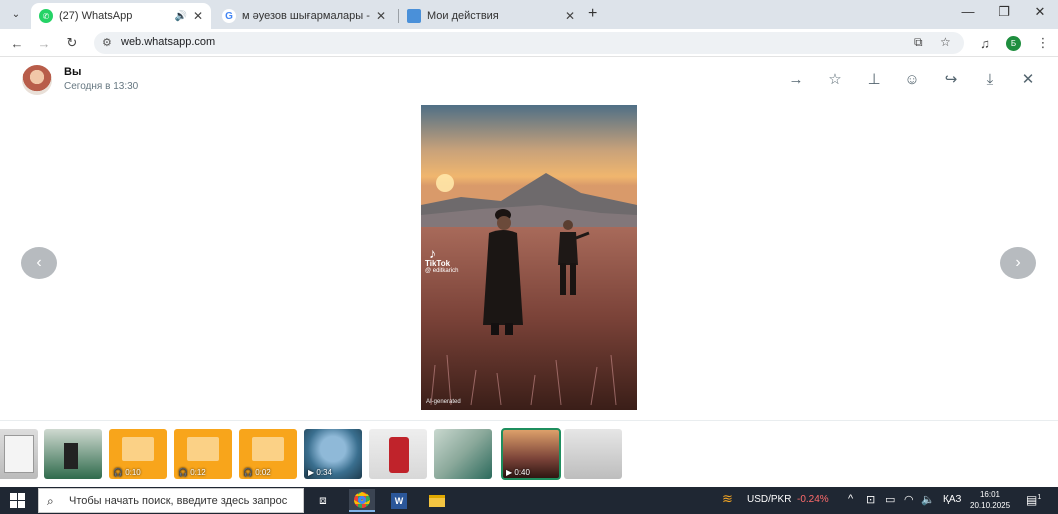 Image resolution: width=1058 pixels, height=514 pixels. What do you see at coordinates (44, 43) in the screenshot?
I see `forward-button: →` at bounding box center [44, 43].